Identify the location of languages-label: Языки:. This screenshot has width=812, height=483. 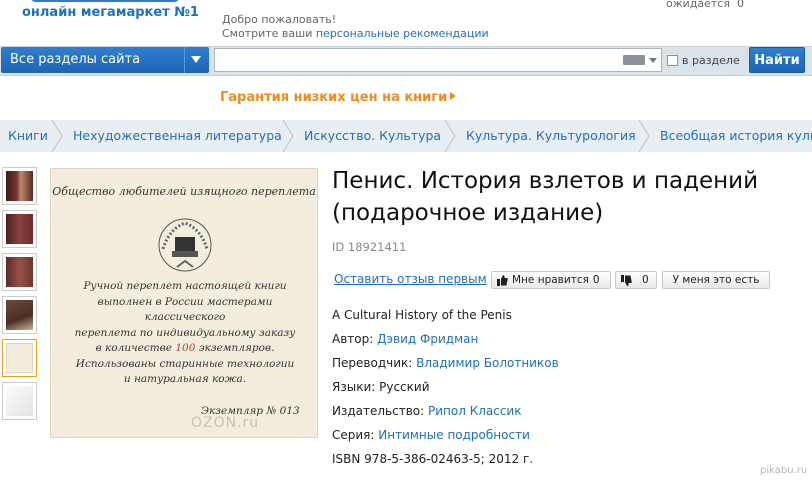
(356, 387).